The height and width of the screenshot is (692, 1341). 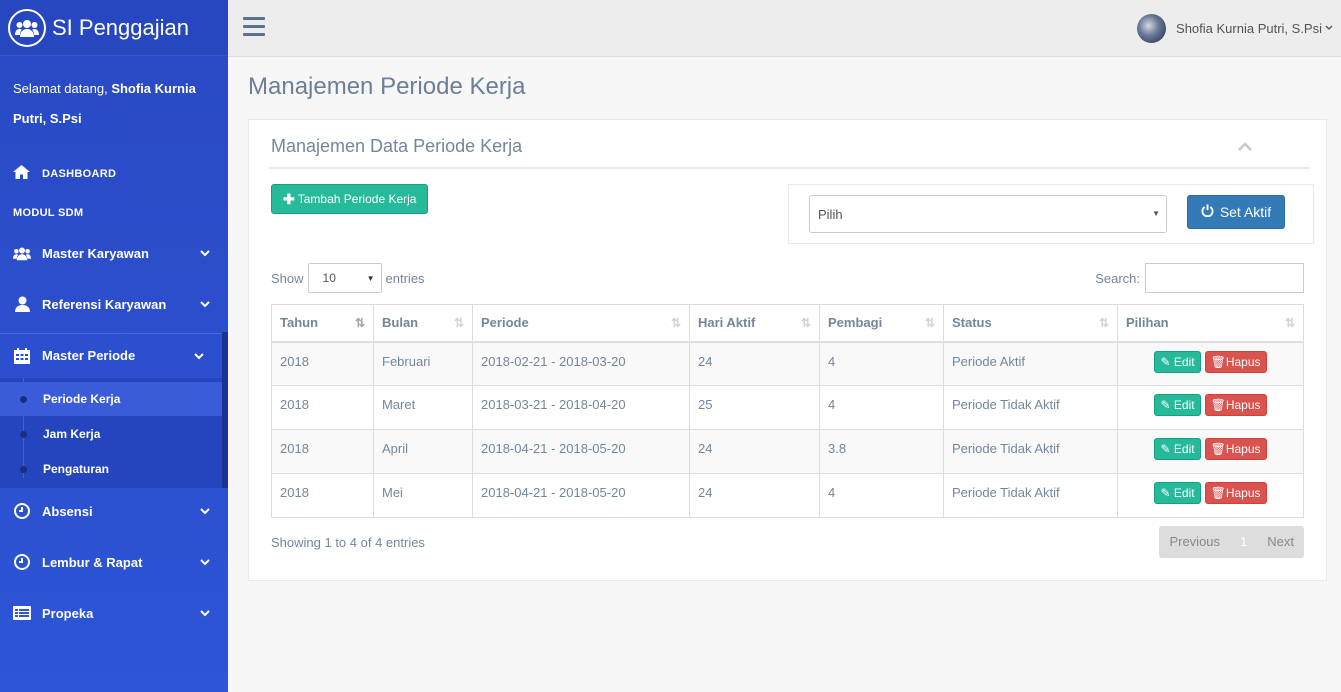 I want to click on welcome-prefix: Selamat datang,, so click(x=60, y=88).